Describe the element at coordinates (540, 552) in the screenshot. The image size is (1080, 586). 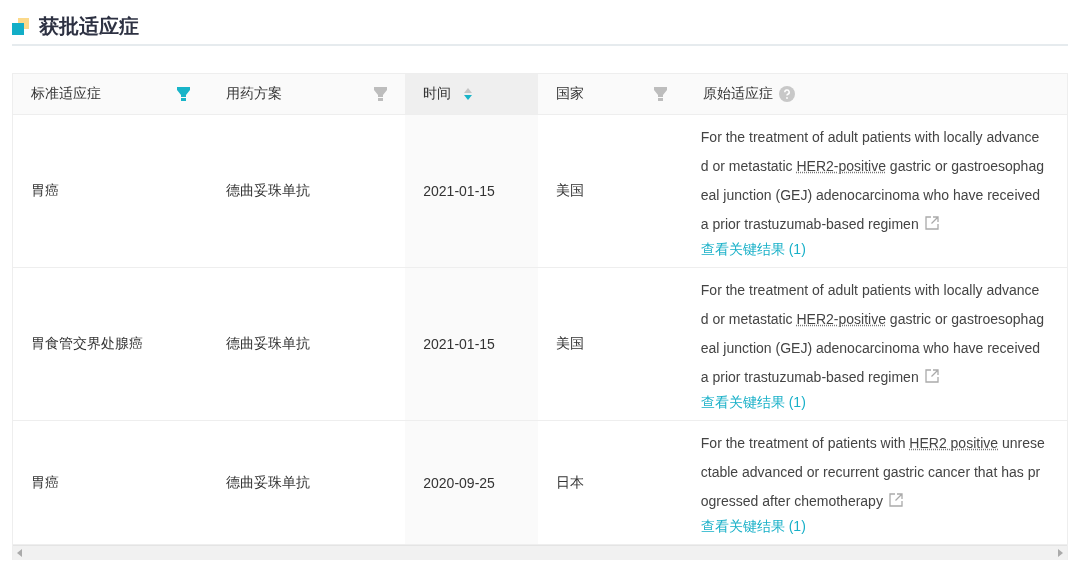
I see `horizontal-scrollbar` at that location.